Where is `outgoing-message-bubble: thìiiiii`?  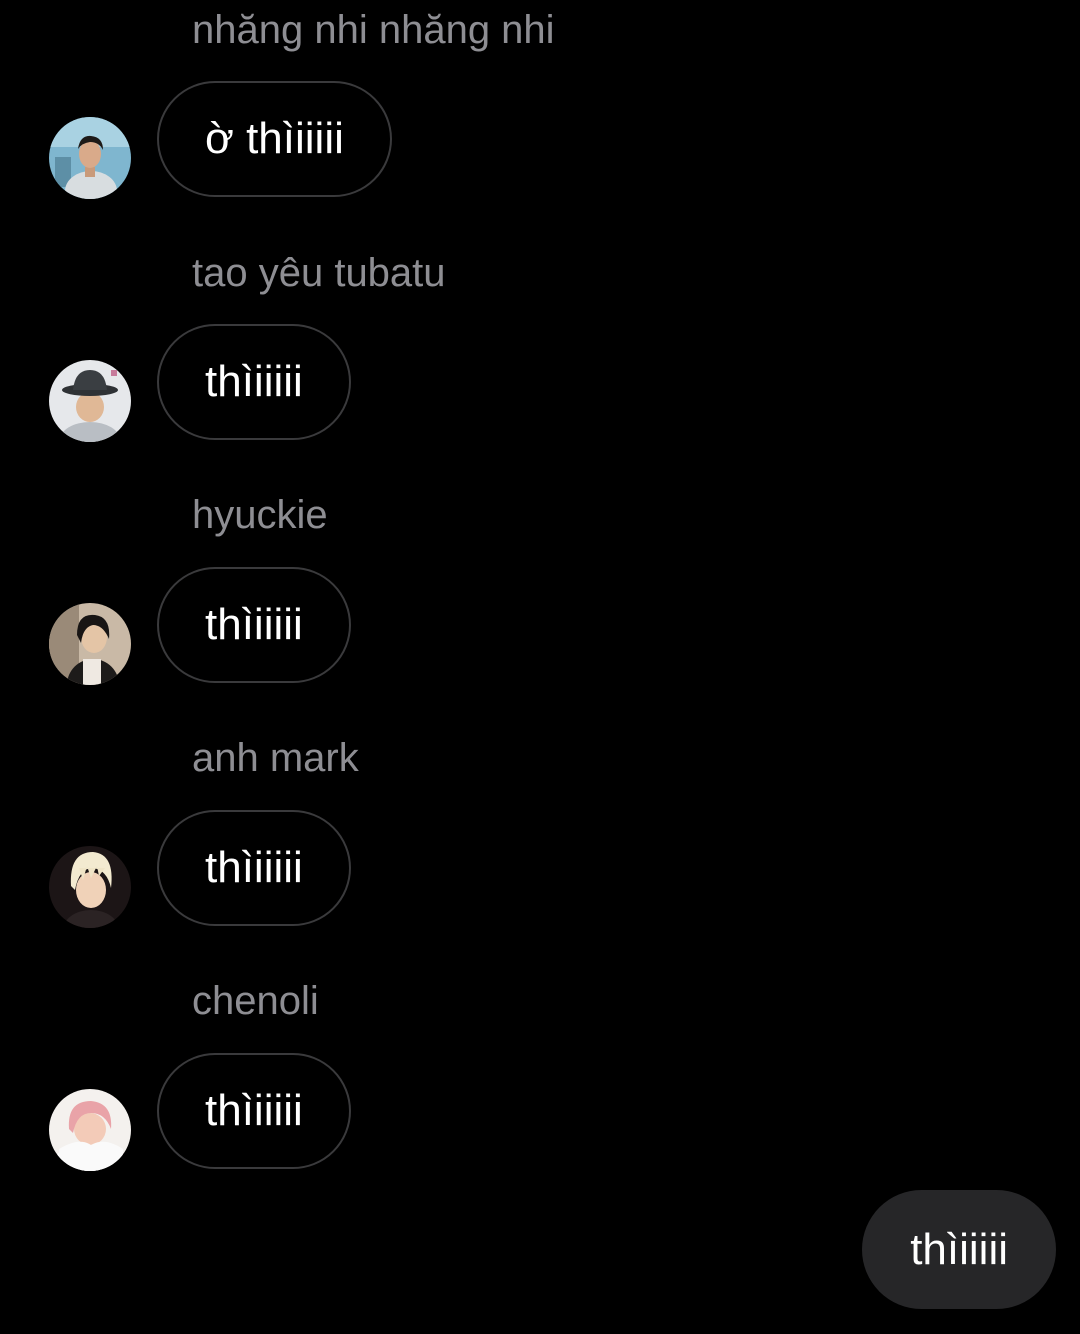 outgoing-message-bubble: thìiiiii is located at coordinates (959, 1249).